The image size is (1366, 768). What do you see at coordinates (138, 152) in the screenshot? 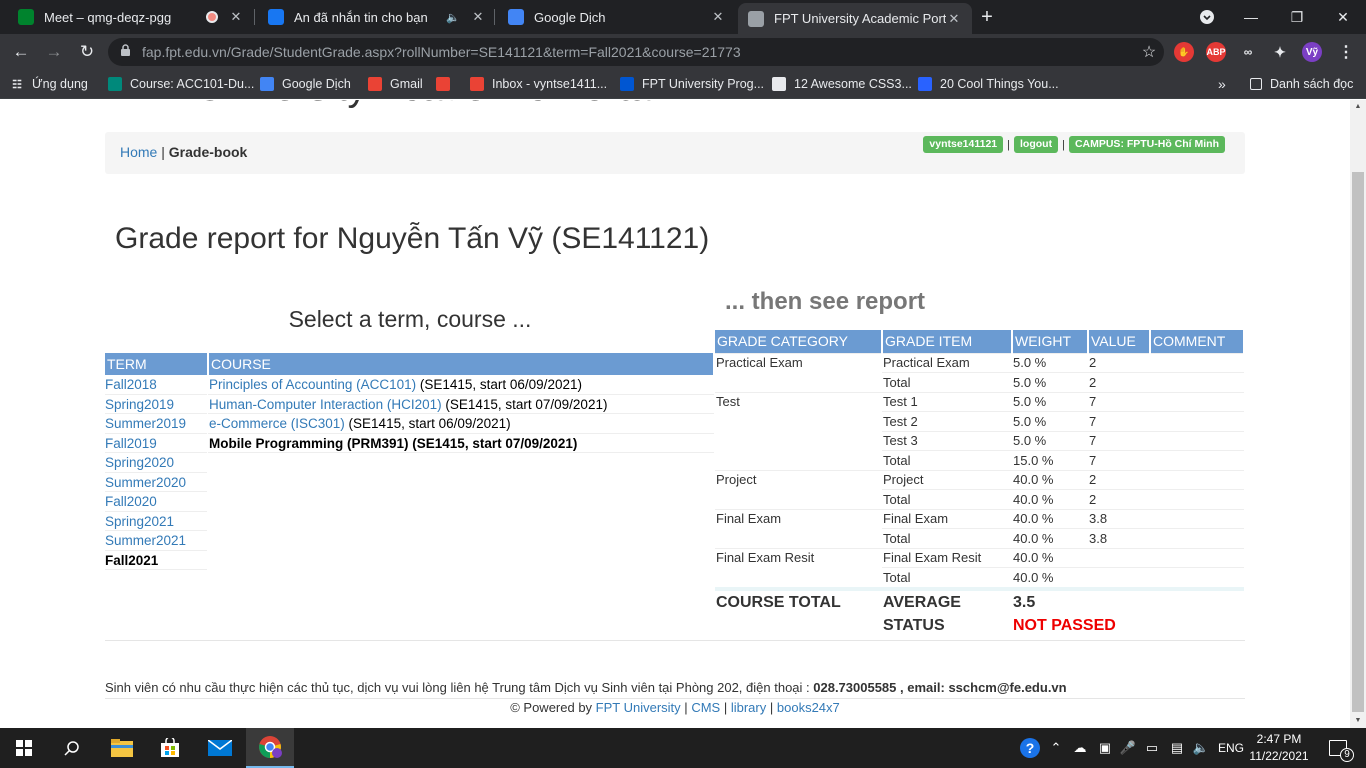
I see `home-link: Home` at bounding box center [138, 152].